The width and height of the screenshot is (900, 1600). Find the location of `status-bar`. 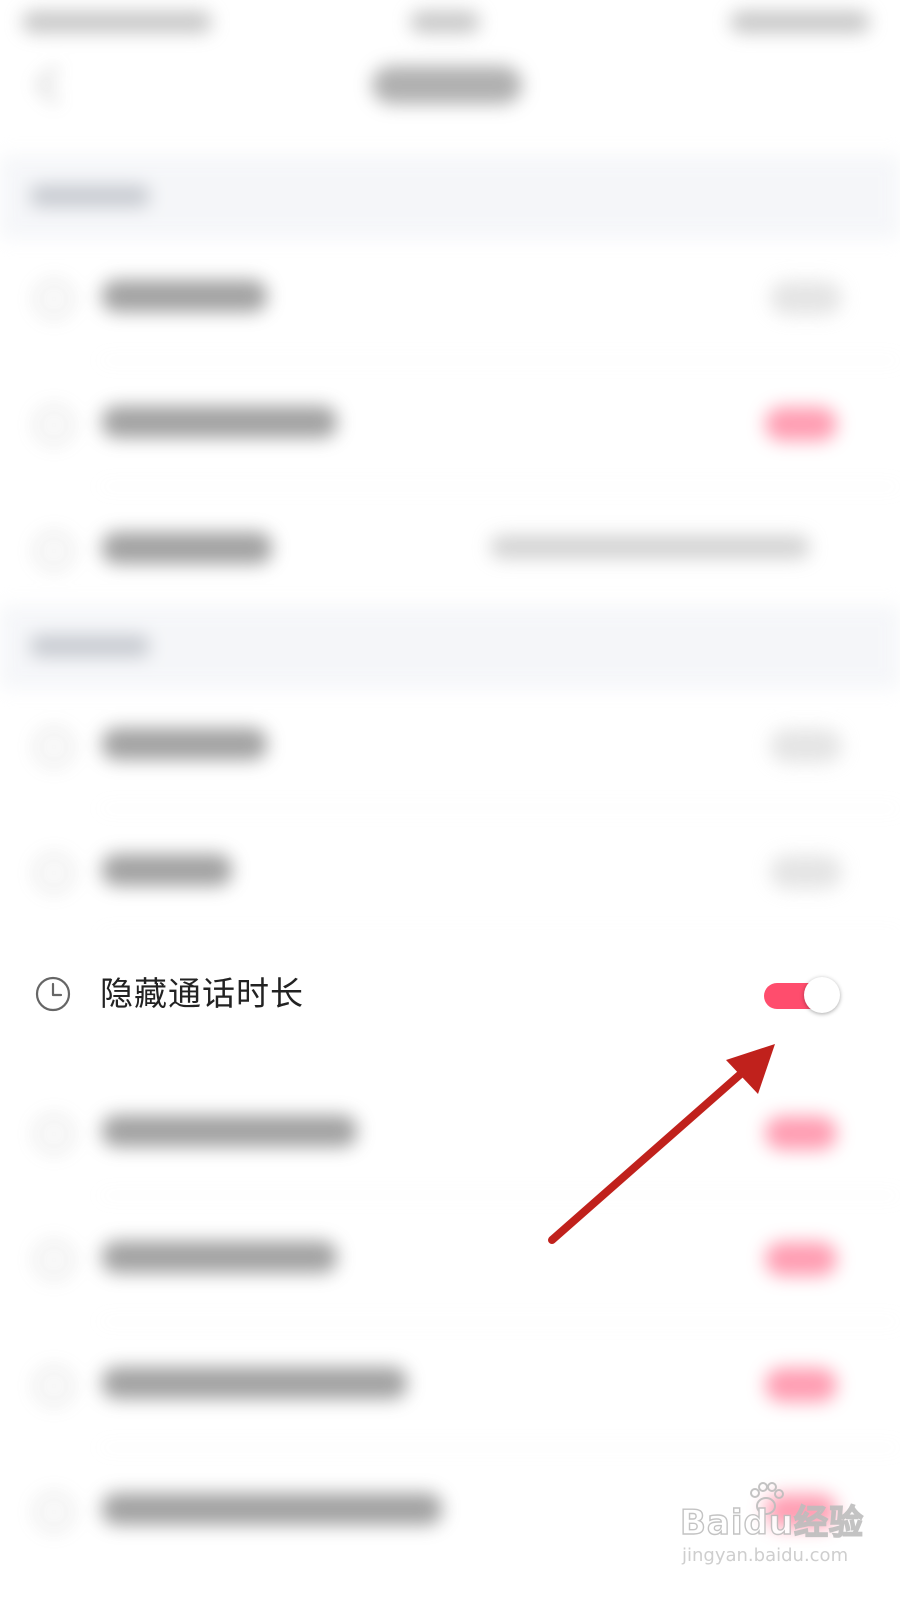

status-bar is located at coordinates (450, 22).